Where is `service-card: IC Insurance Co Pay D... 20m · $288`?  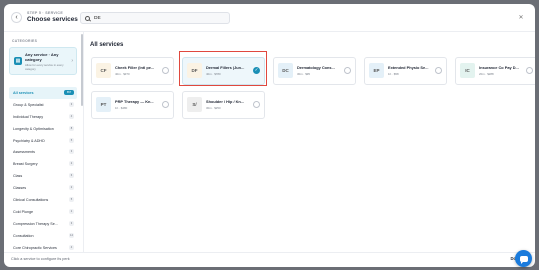
service-card: IC Insurance Co Pay D... 20m · $288 is located at coordinates (495, 71).